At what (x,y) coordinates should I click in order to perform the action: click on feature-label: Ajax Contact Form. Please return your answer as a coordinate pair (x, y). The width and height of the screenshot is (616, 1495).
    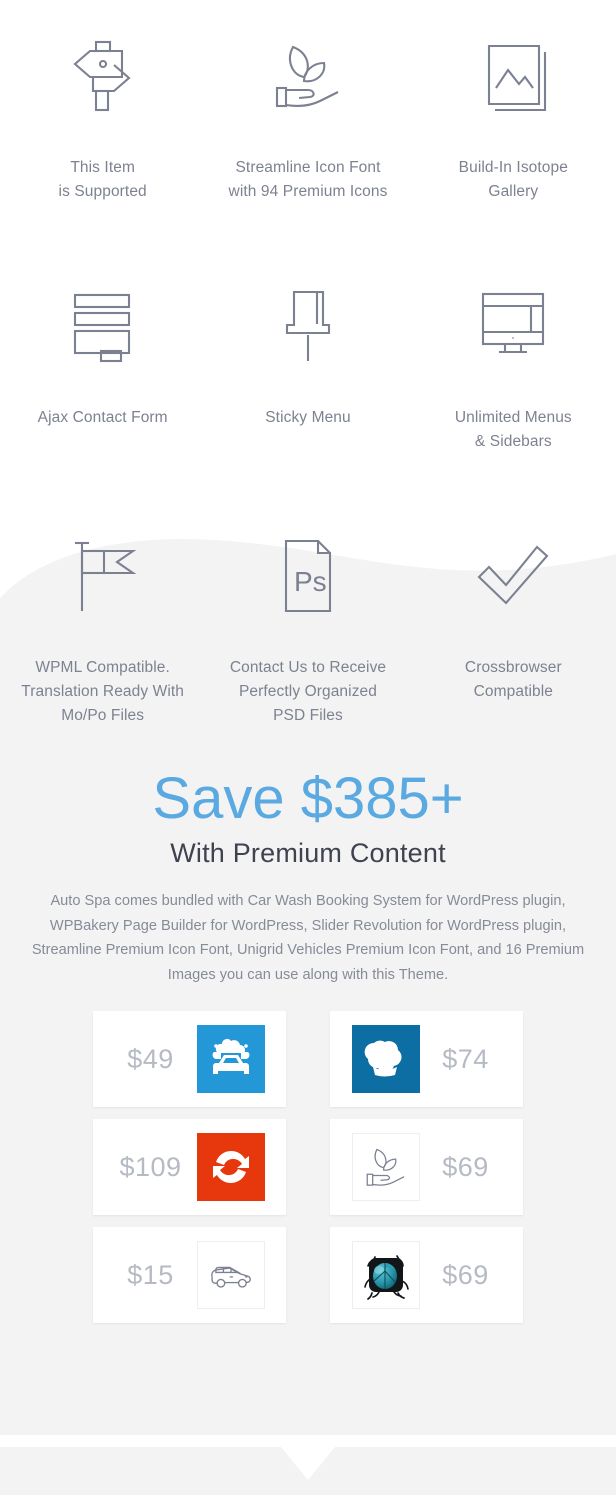
    Looking at the image, I should click on (102, 417).